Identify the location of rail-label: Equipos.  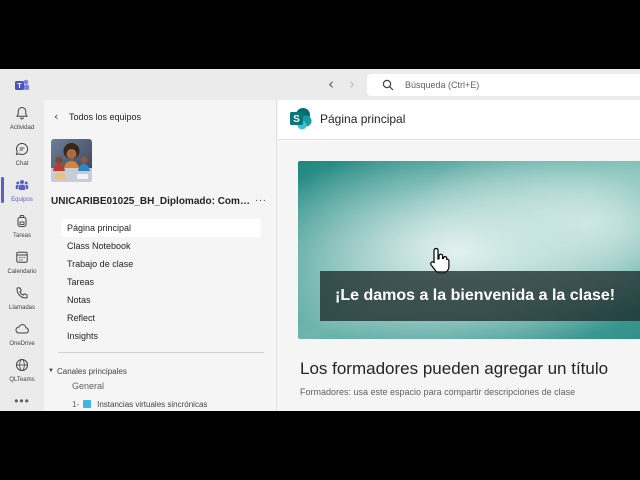
(22, 200).